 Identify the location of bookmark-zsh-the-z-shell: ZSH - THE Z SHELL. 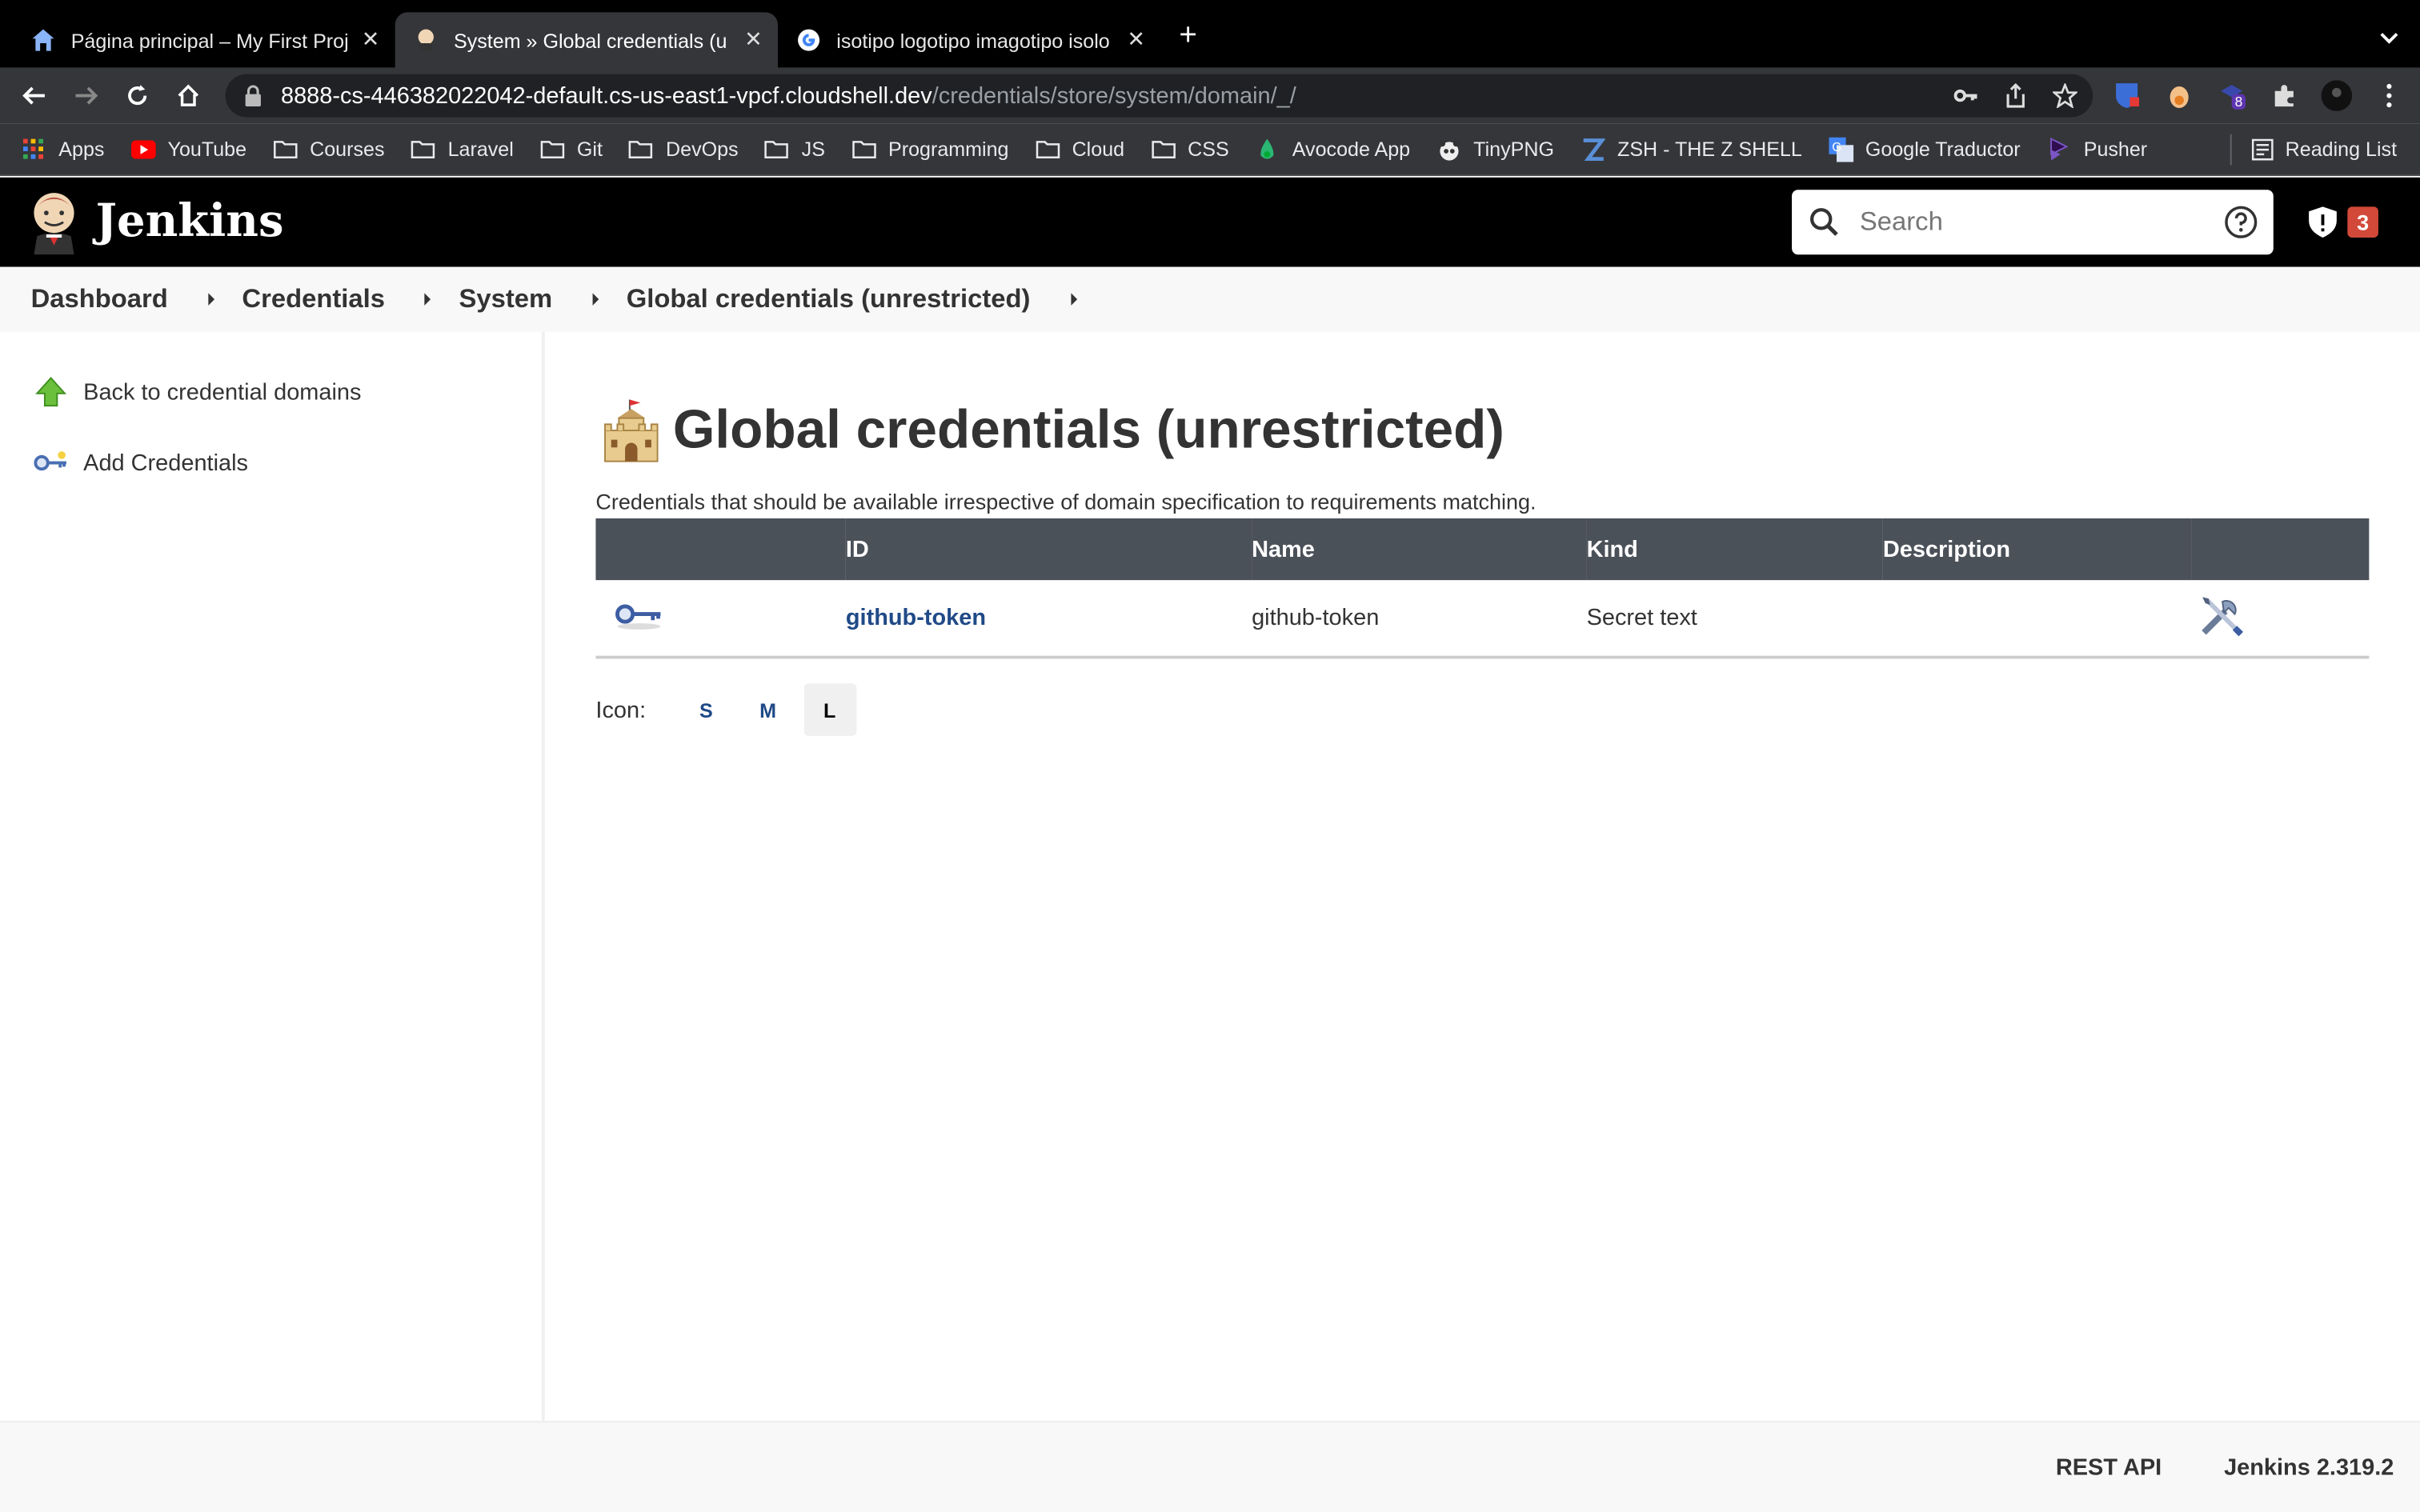
(1691, 149).